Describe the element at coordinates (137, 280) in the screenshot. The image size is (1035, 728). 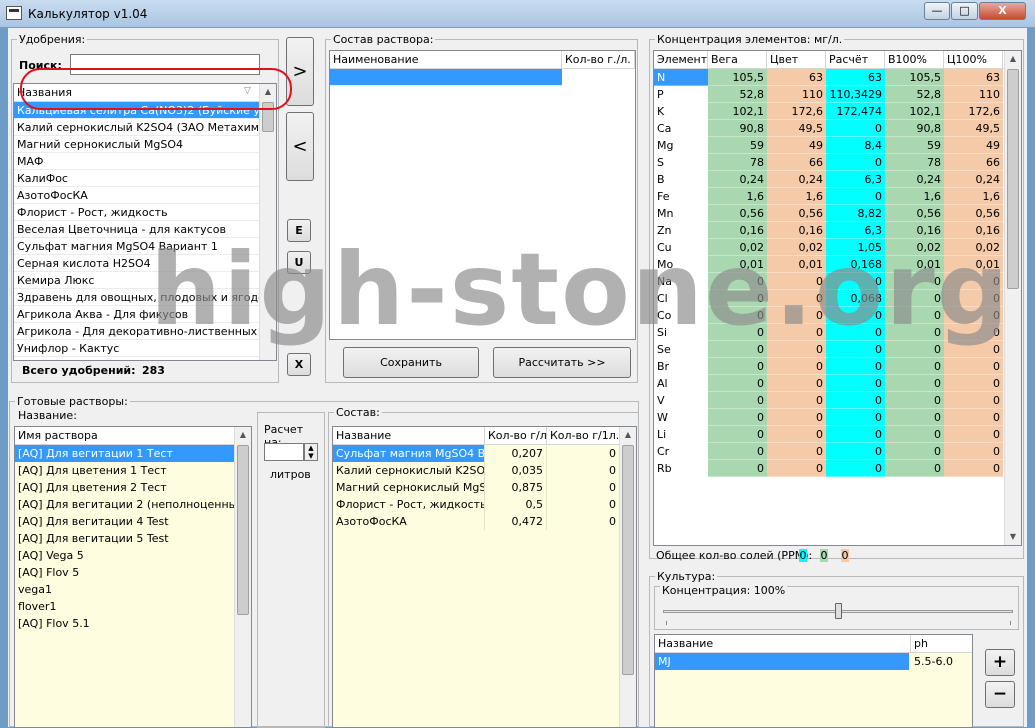
I see `fertilizer-list-item: Кемира Люкс` at that location.